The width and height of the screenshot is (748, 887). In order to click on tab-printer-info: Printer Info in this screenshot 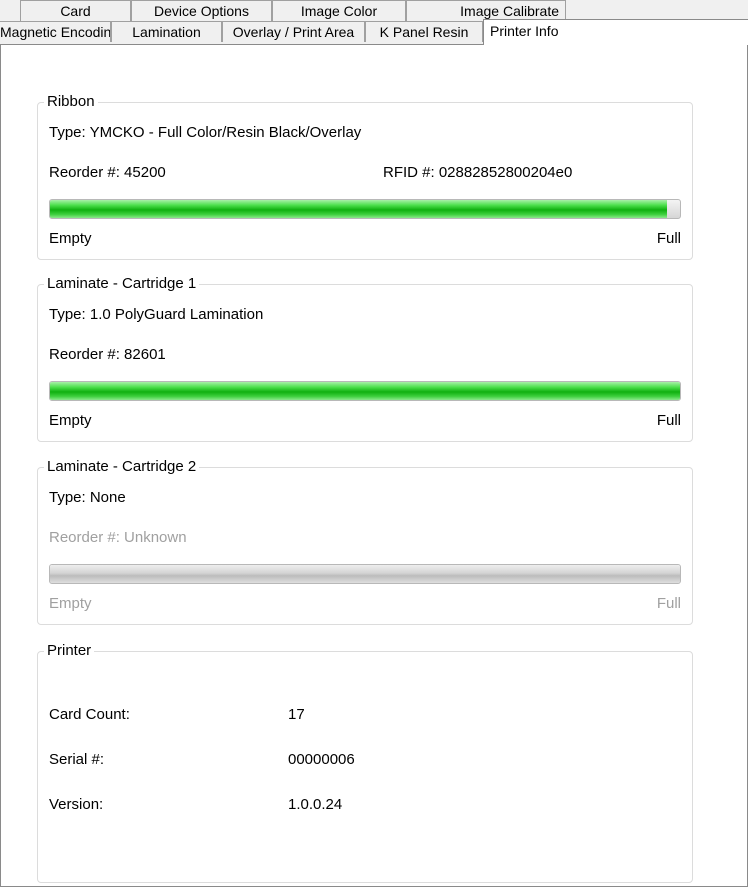, I will do `click(615, 32)`.